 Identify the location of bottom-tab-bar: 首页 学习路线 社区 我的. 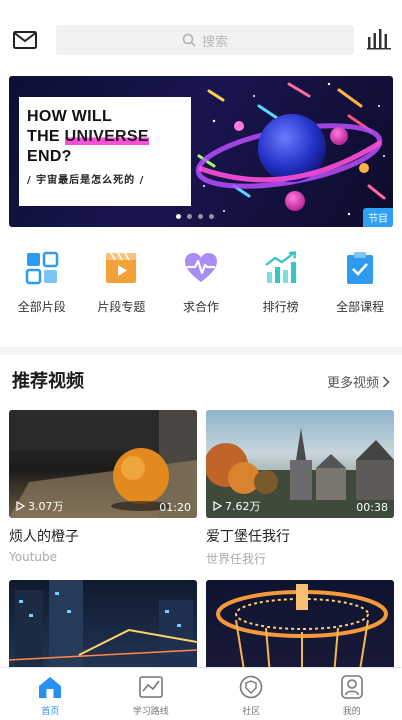
(201, 693).